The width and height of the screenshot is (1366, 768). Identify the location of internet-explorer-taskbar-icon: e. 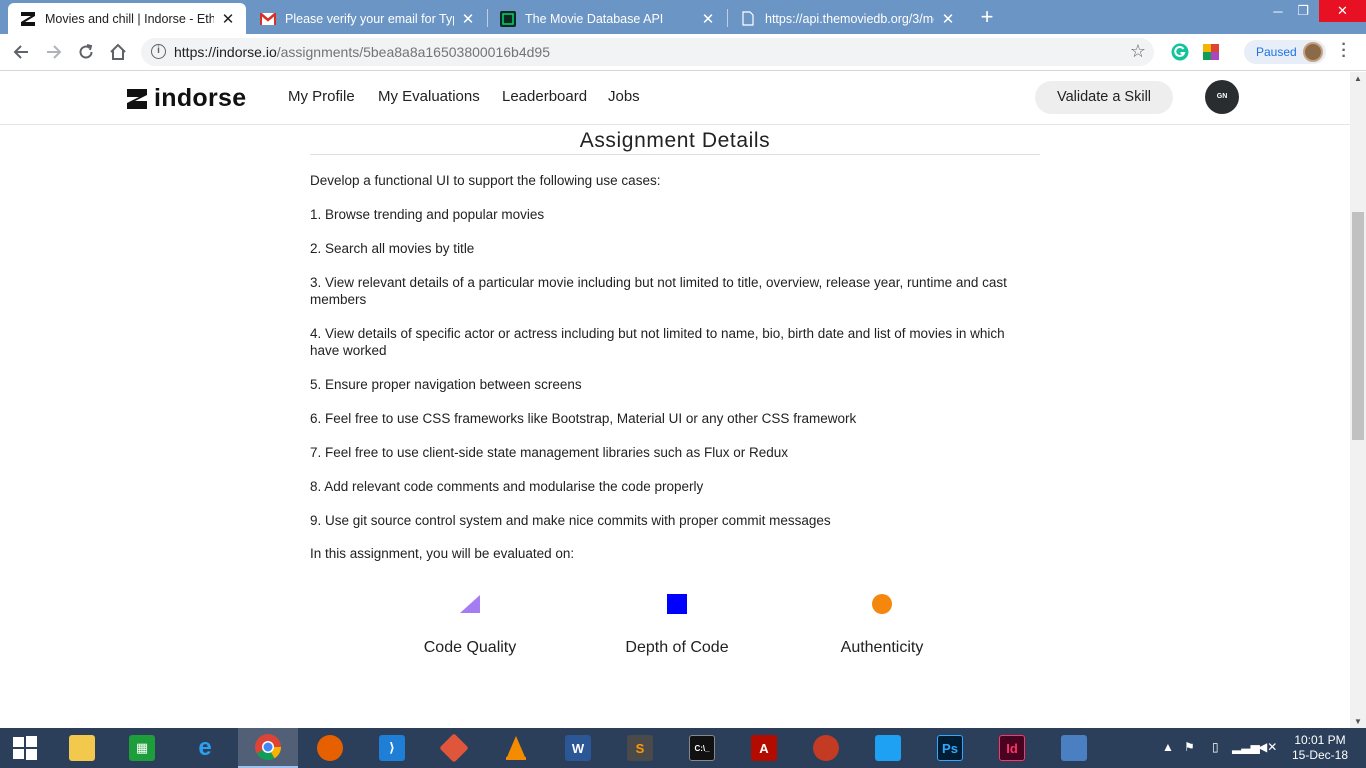
(205, 748).